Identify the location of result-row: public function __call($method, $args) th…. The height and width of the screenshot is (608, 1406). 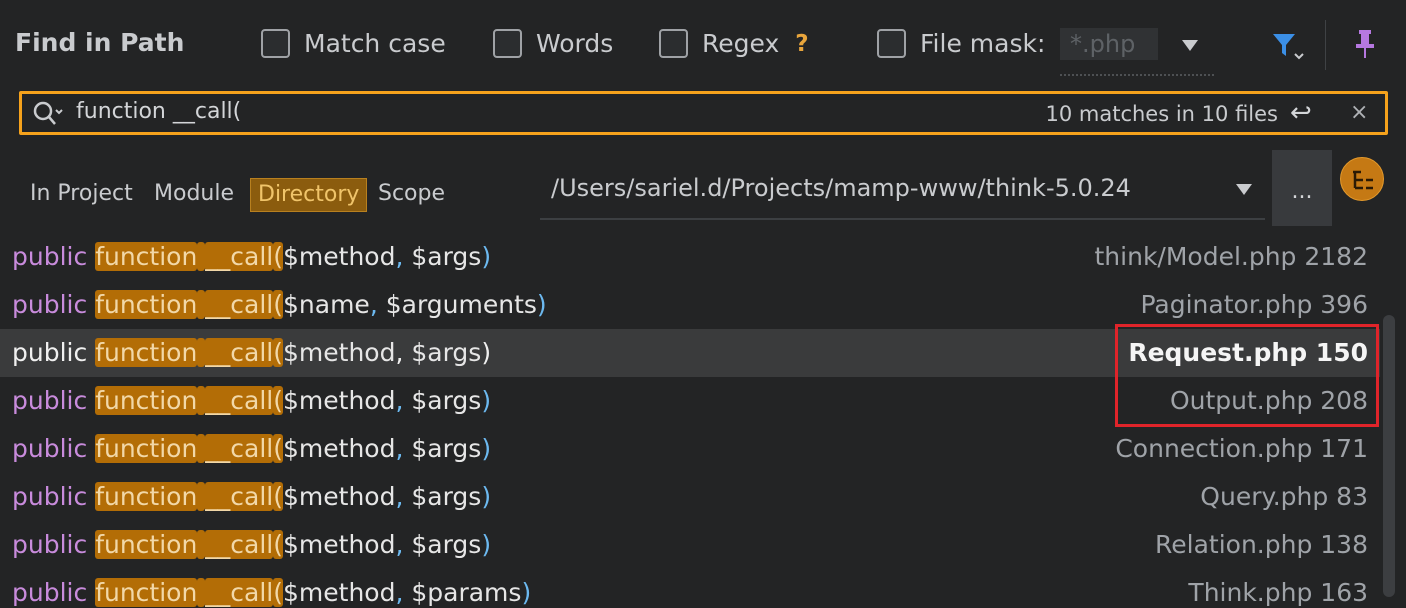
(690, 257).